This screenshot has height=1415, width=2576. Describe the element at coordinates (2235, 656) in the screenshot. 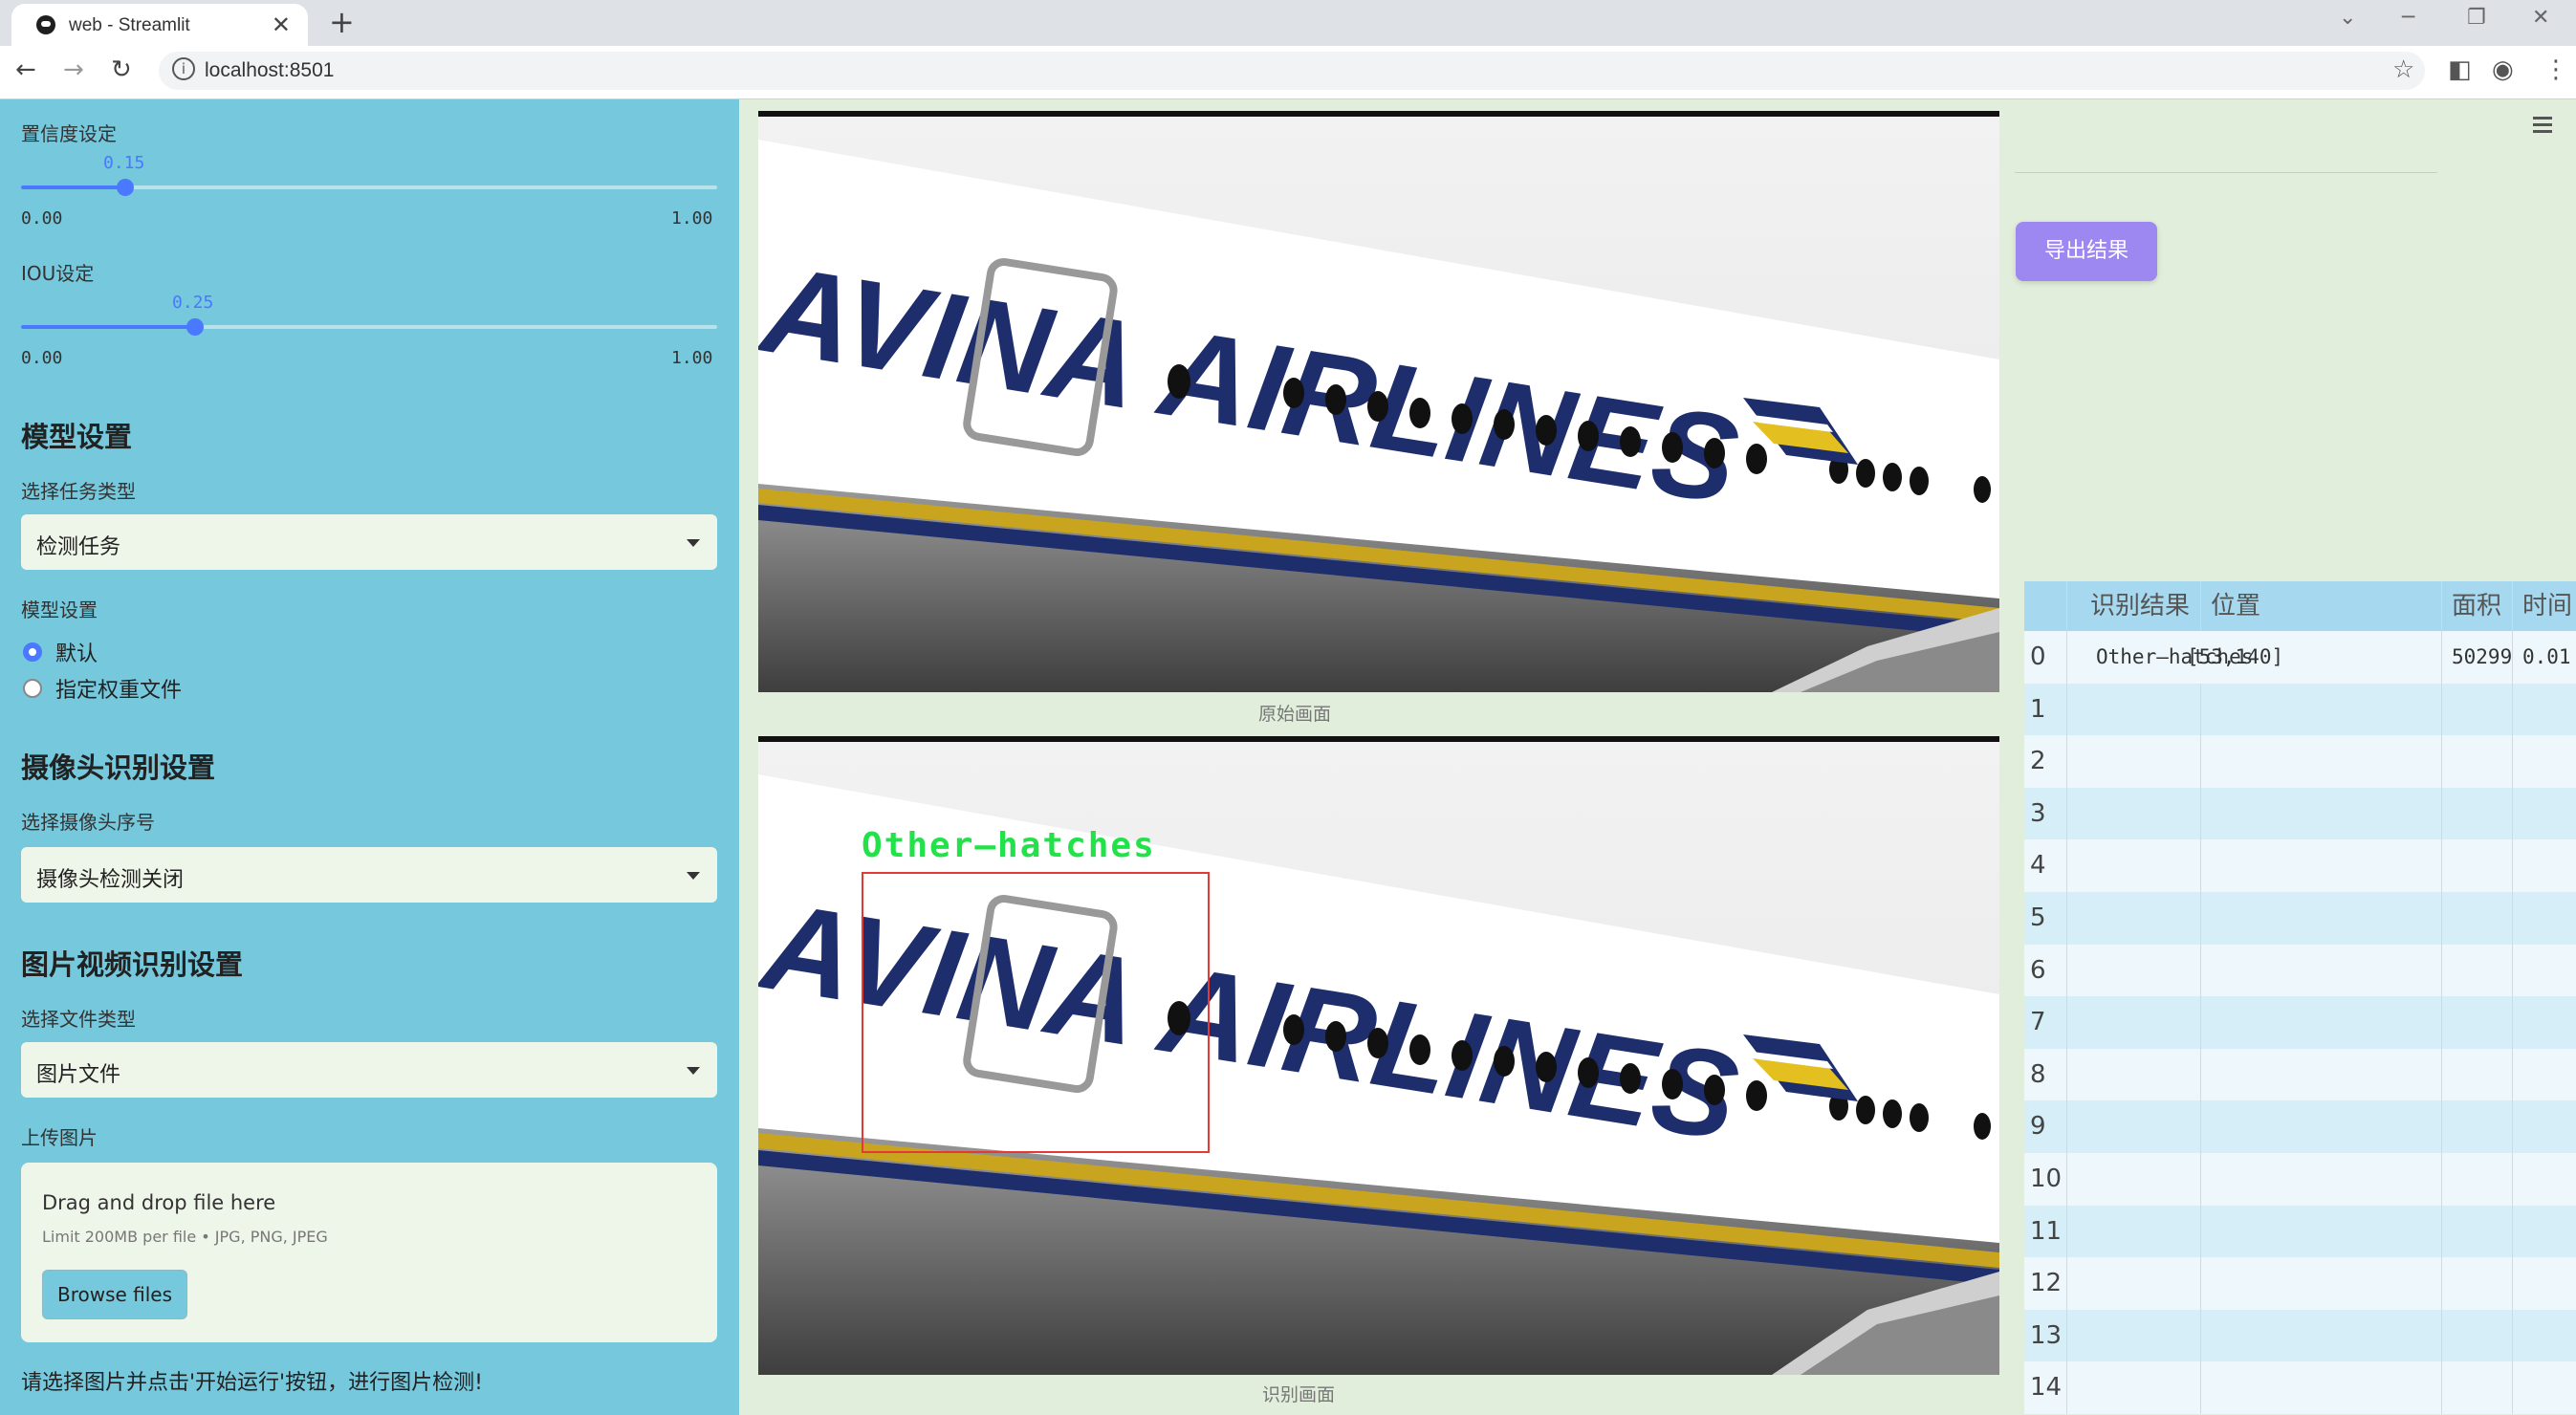

I see `row-position: [53,140]` at that location.